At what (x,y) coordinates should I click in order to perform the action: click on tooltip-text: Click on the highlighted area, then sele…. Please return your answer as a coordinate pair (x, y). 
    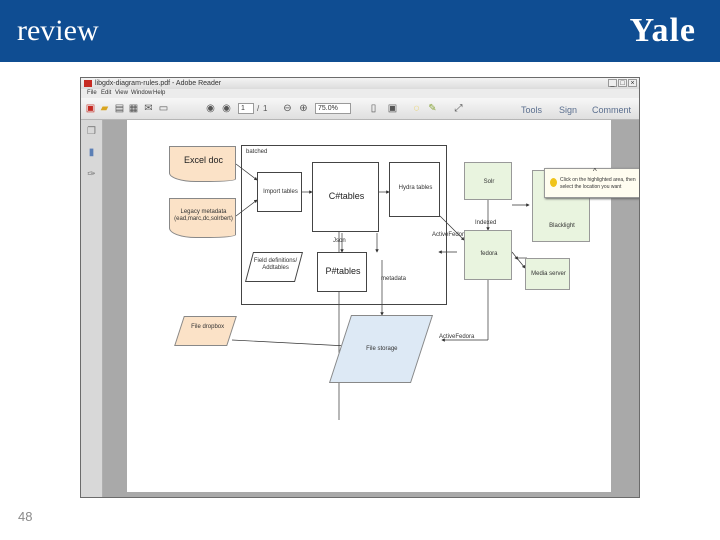
    Looking at the image, I should click on (598, 183).